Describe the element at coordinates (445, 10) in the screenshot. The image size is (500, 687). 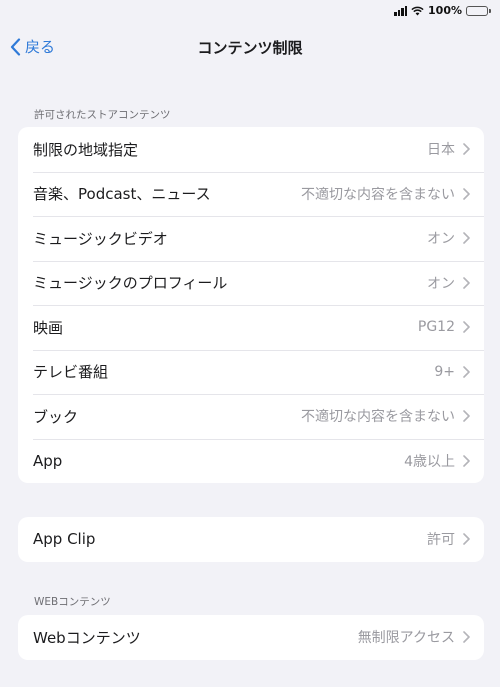
I see `battery-percent: 100%` at that location.